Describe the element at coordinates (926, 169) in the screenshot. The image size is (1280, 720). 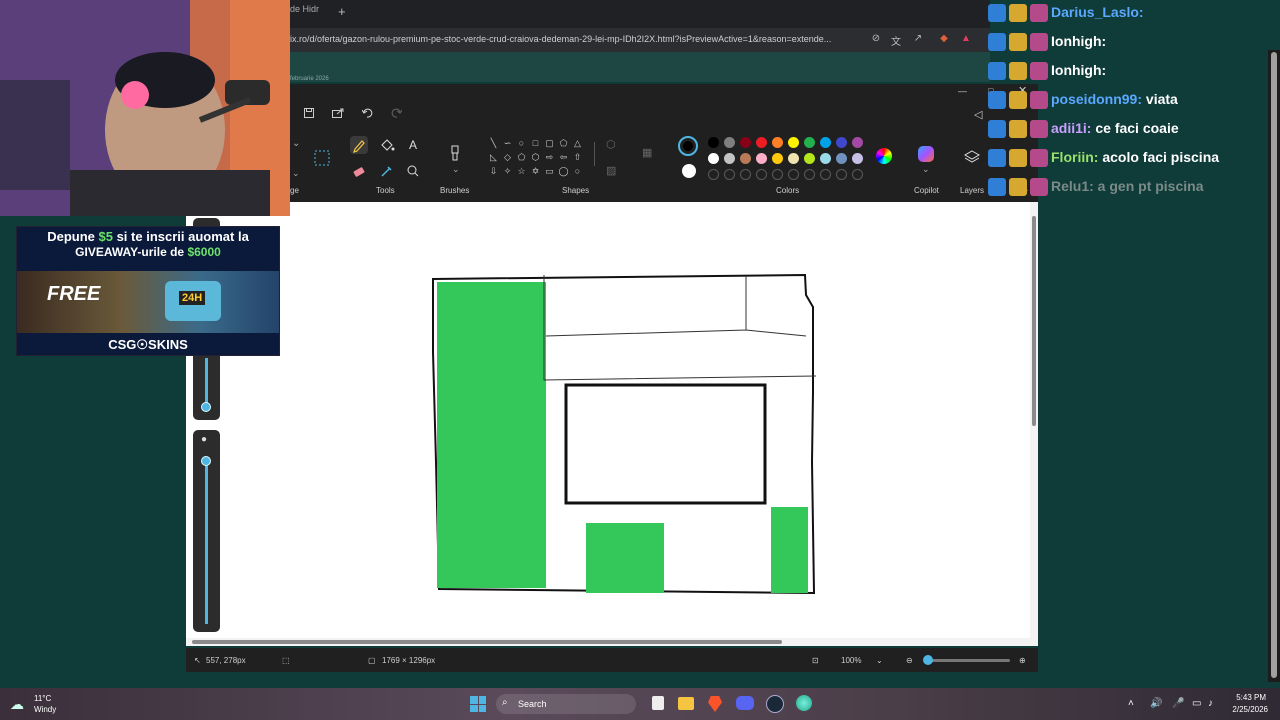
I see `copilot-chevron-icon: ⌄` at that location.